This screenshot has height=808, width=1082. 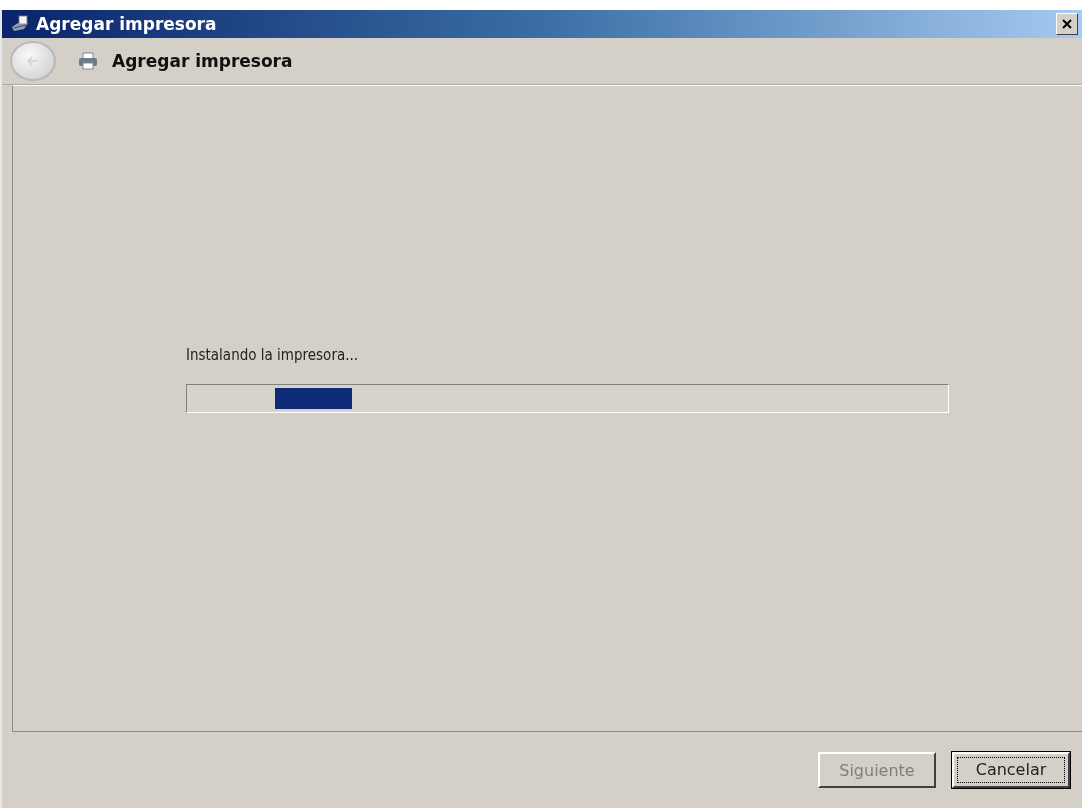 I want to click on window-title: Agregar impresora, so click(x=126, y=24).